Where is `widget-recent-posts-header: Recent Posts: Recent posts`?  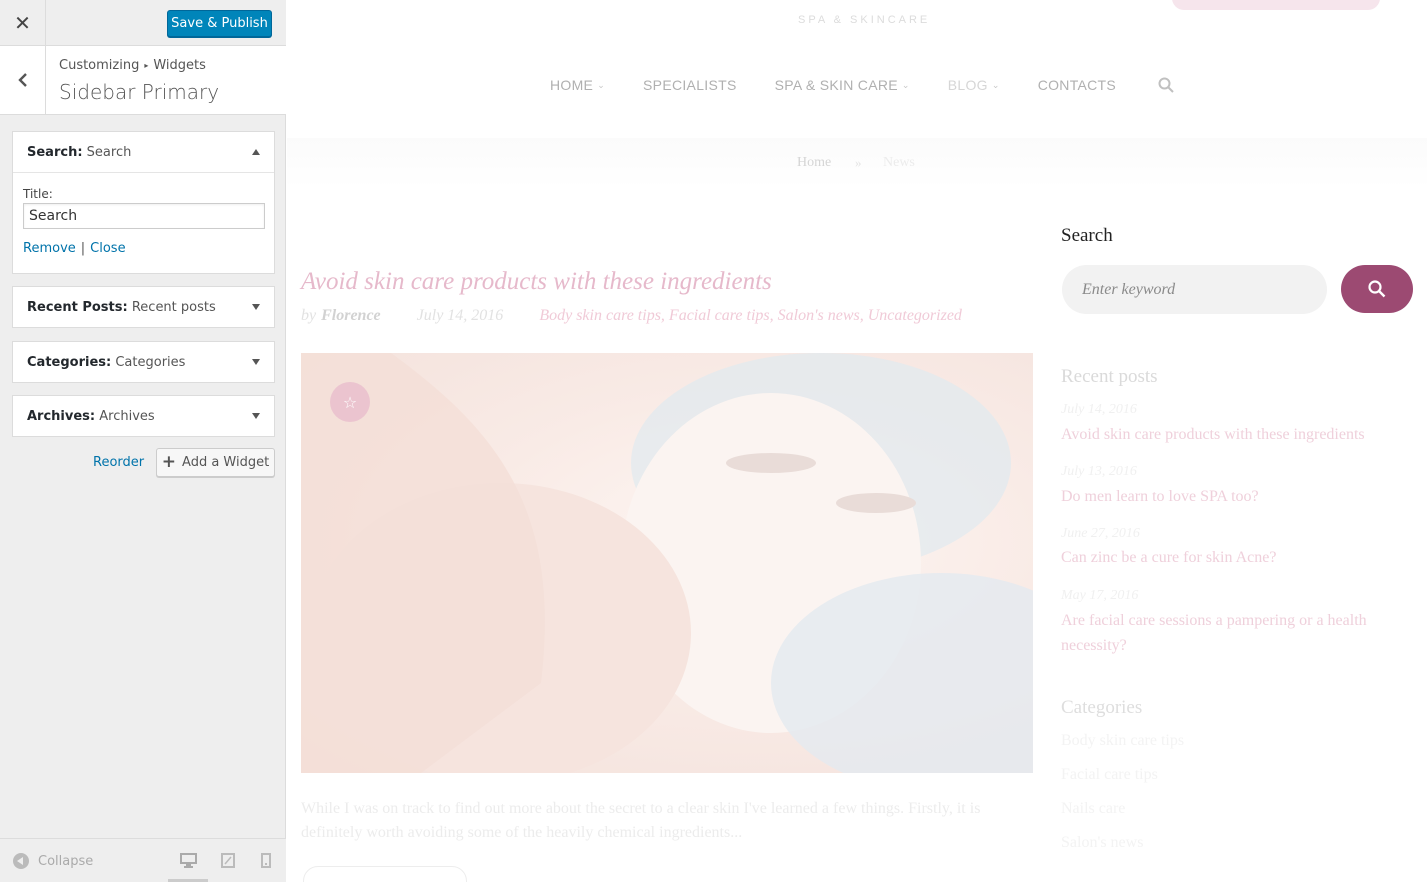
widget-recent-posts-header: Recent Posts: Recent posts is located at coordinates (143, 307).